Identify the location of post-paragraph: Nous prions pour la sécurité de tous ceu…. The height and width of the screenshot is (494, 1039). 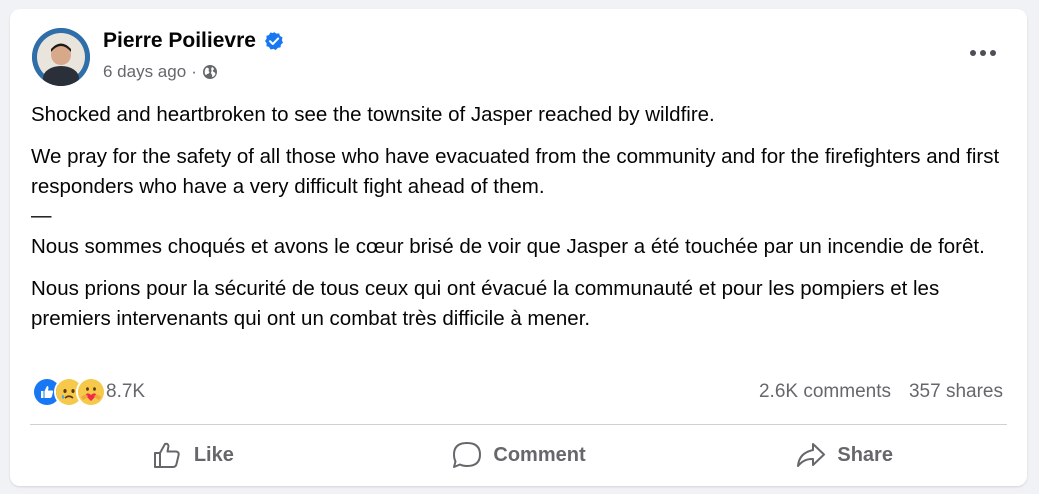
(485, 303).